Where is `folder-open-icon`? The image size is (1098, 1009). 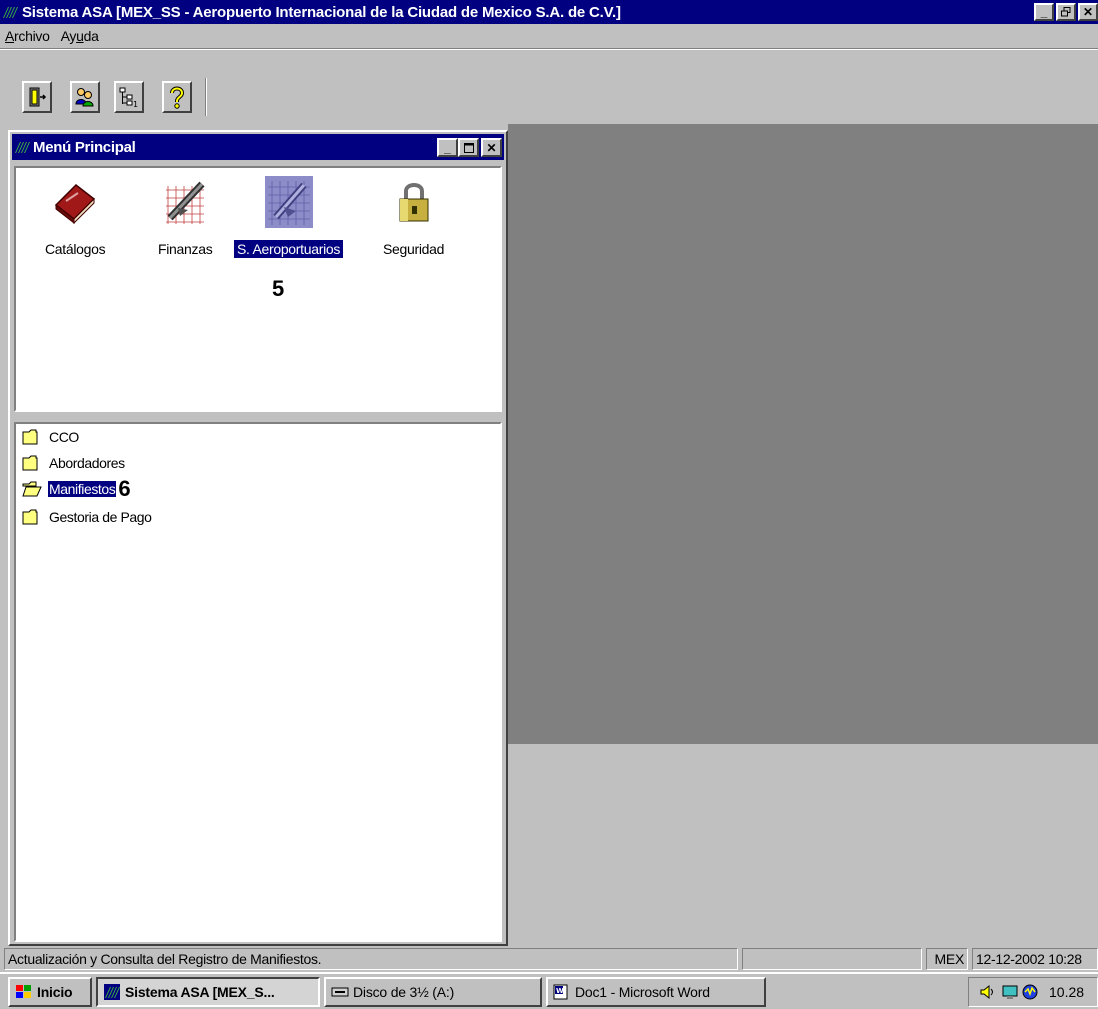 folder-open-icon is located at coordinates (32, 489).